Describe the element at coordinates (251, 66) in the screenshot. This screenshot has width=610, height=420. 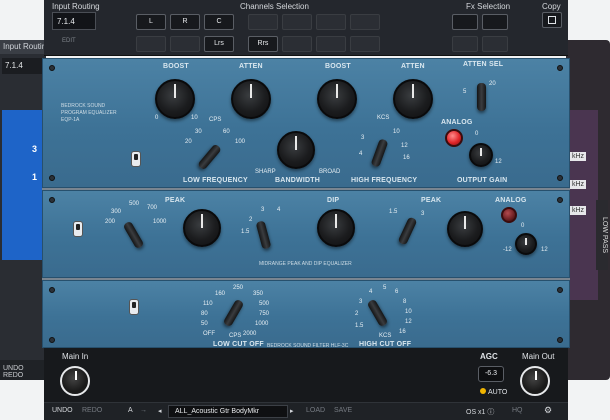
I see `atten-low-label: ATTEN` at that location.